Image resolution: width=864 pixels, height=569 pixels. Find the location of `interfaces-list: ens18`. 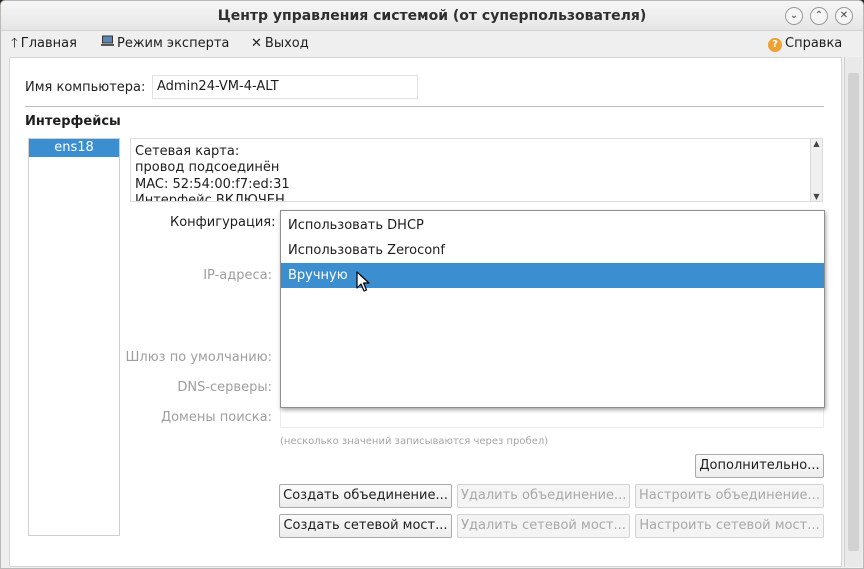

interfaces-list: ens18 is located at coordinates (74, 337).